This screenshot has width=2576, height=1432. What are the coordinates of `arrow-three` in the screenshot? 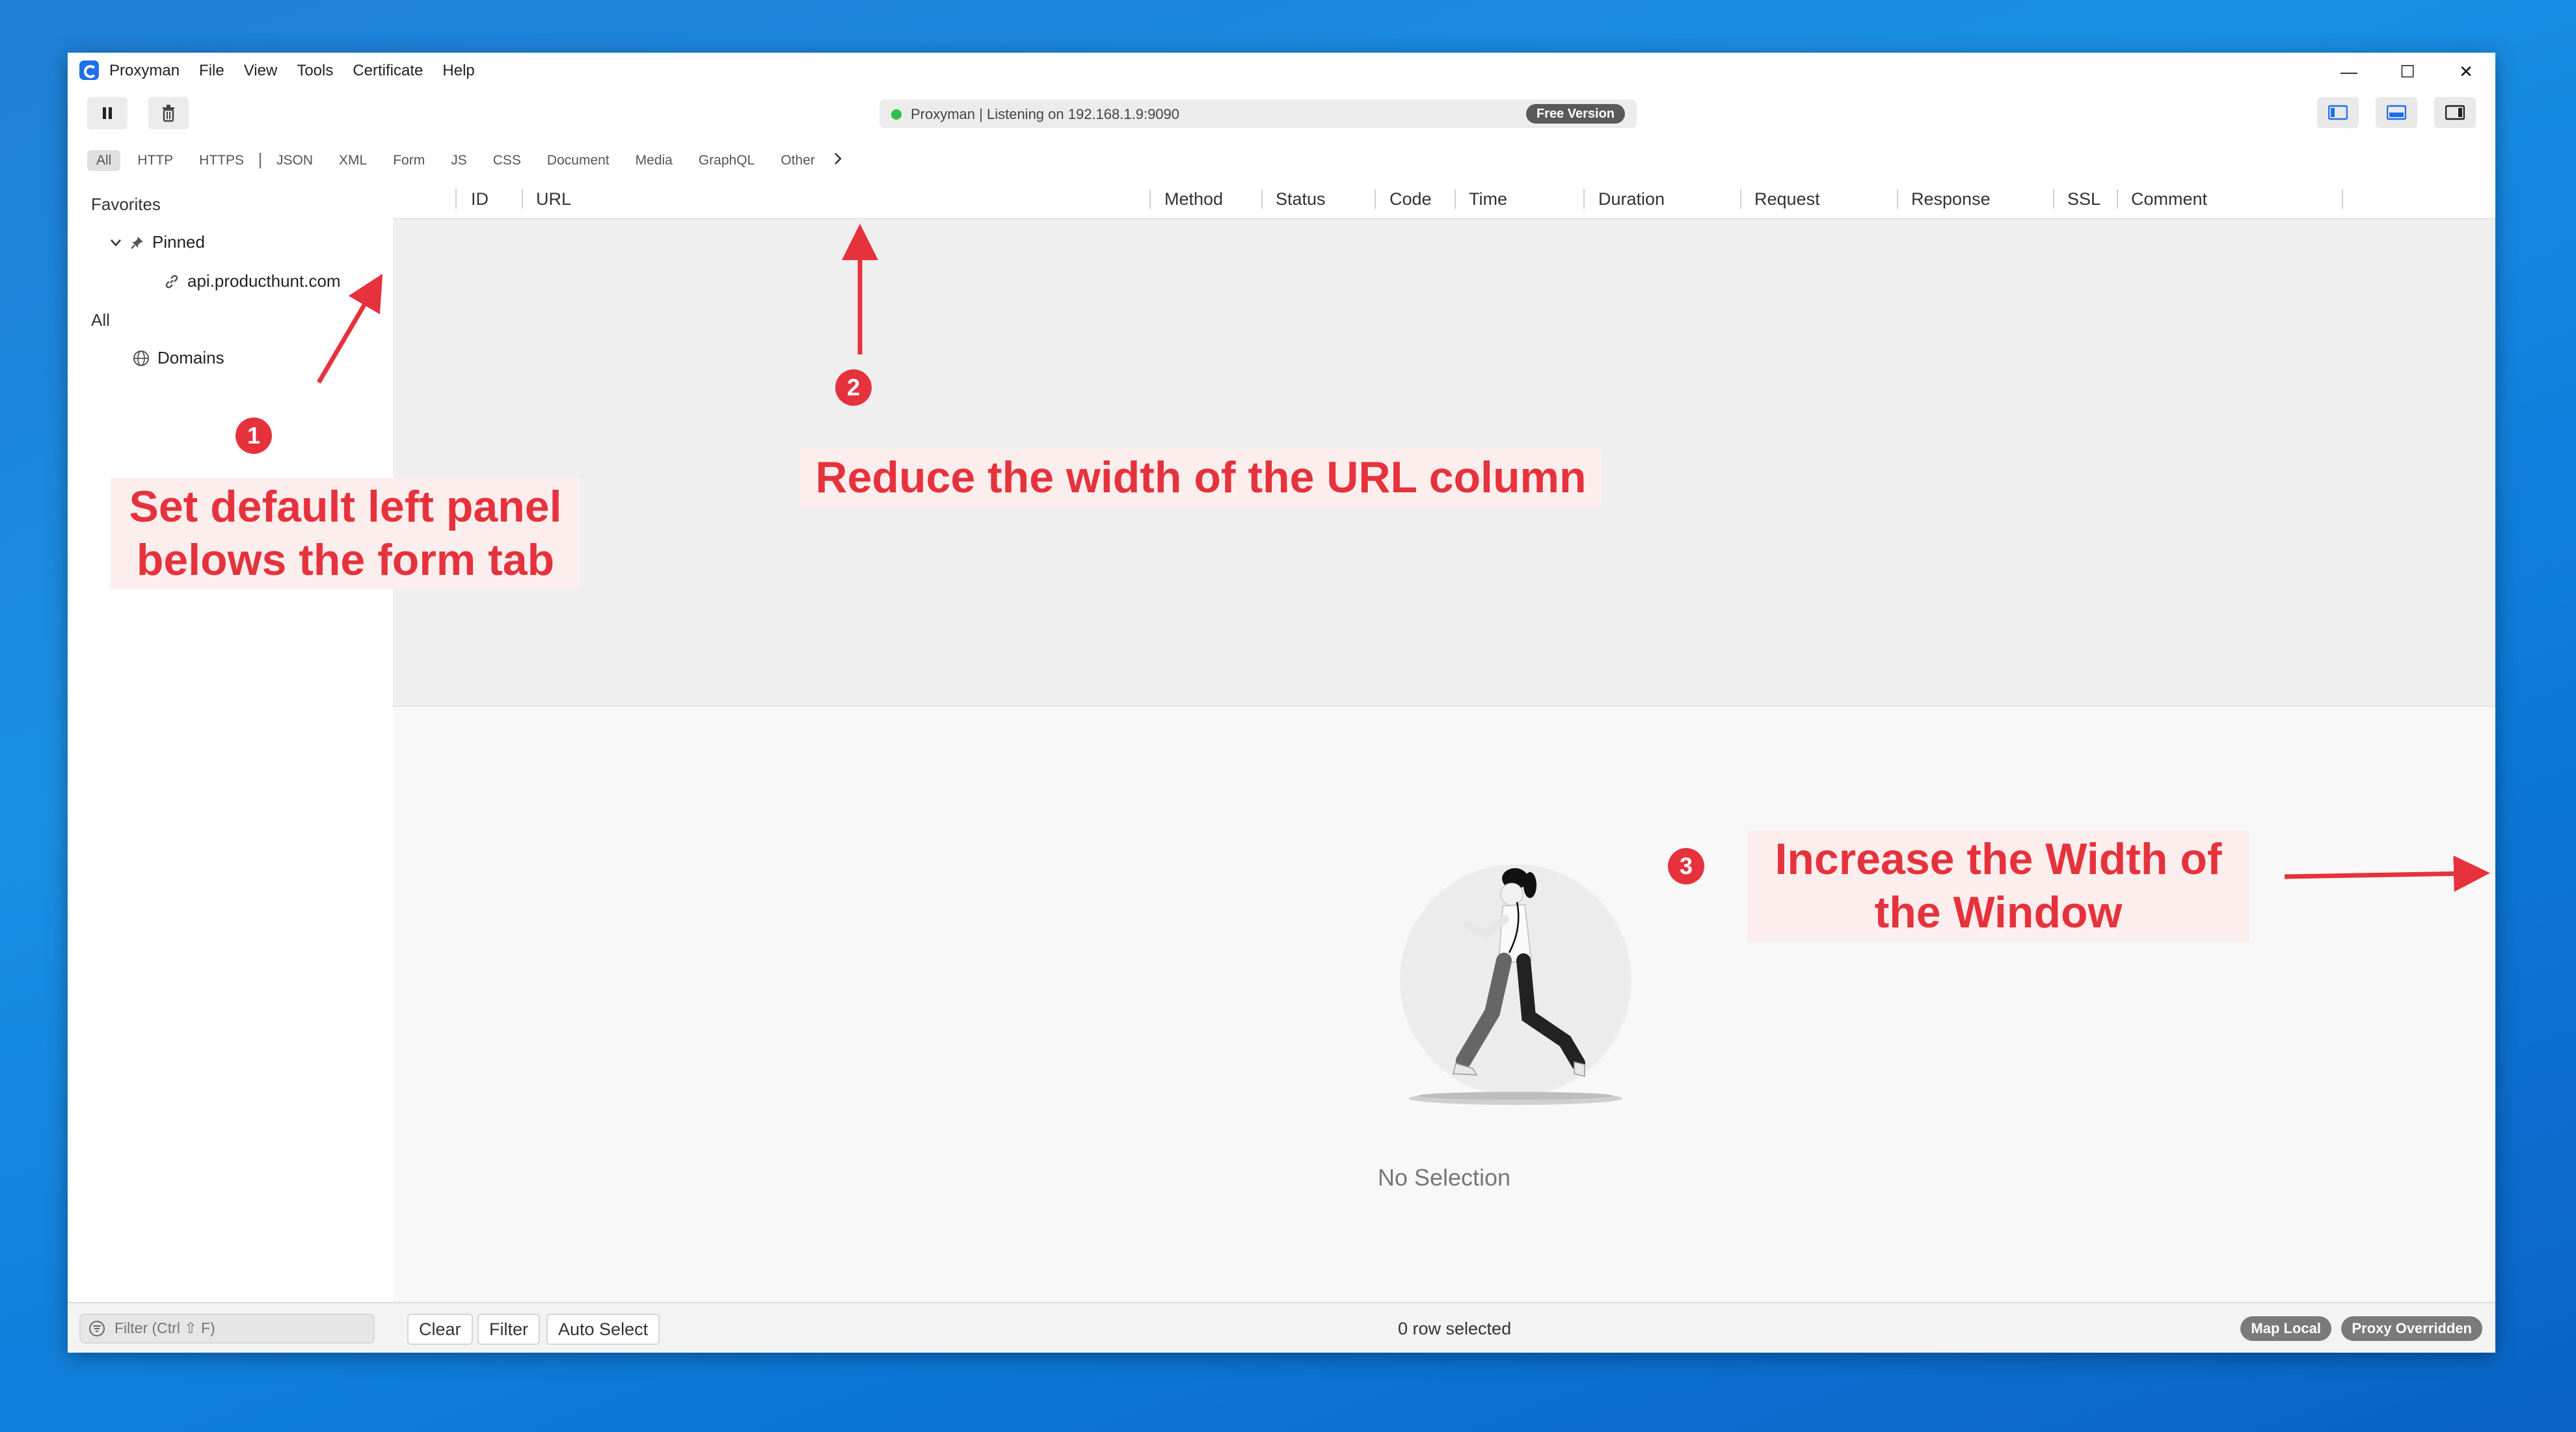 It's located at (2387, 873).